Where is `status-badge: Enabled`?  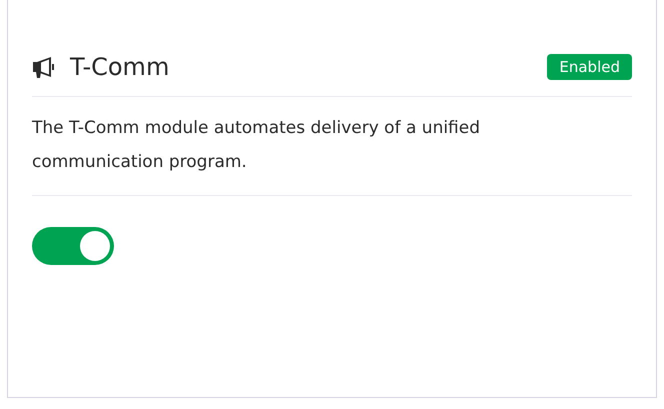
status-badge: Enabled is located at coordinates (589, 67).